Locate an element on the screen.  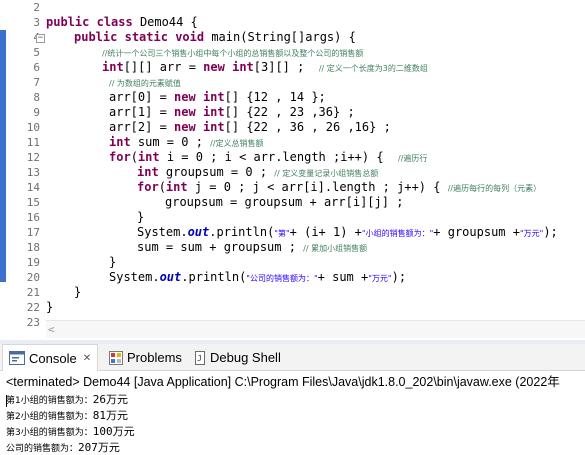
output-line: 公司的销售额为：207万元 is located at coordinates (63, 447).